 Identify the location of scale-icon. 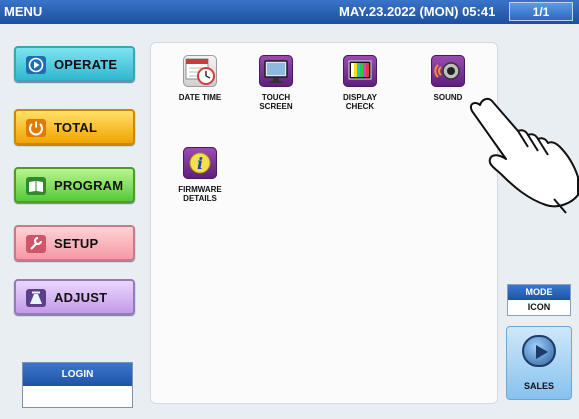
(36, 298).